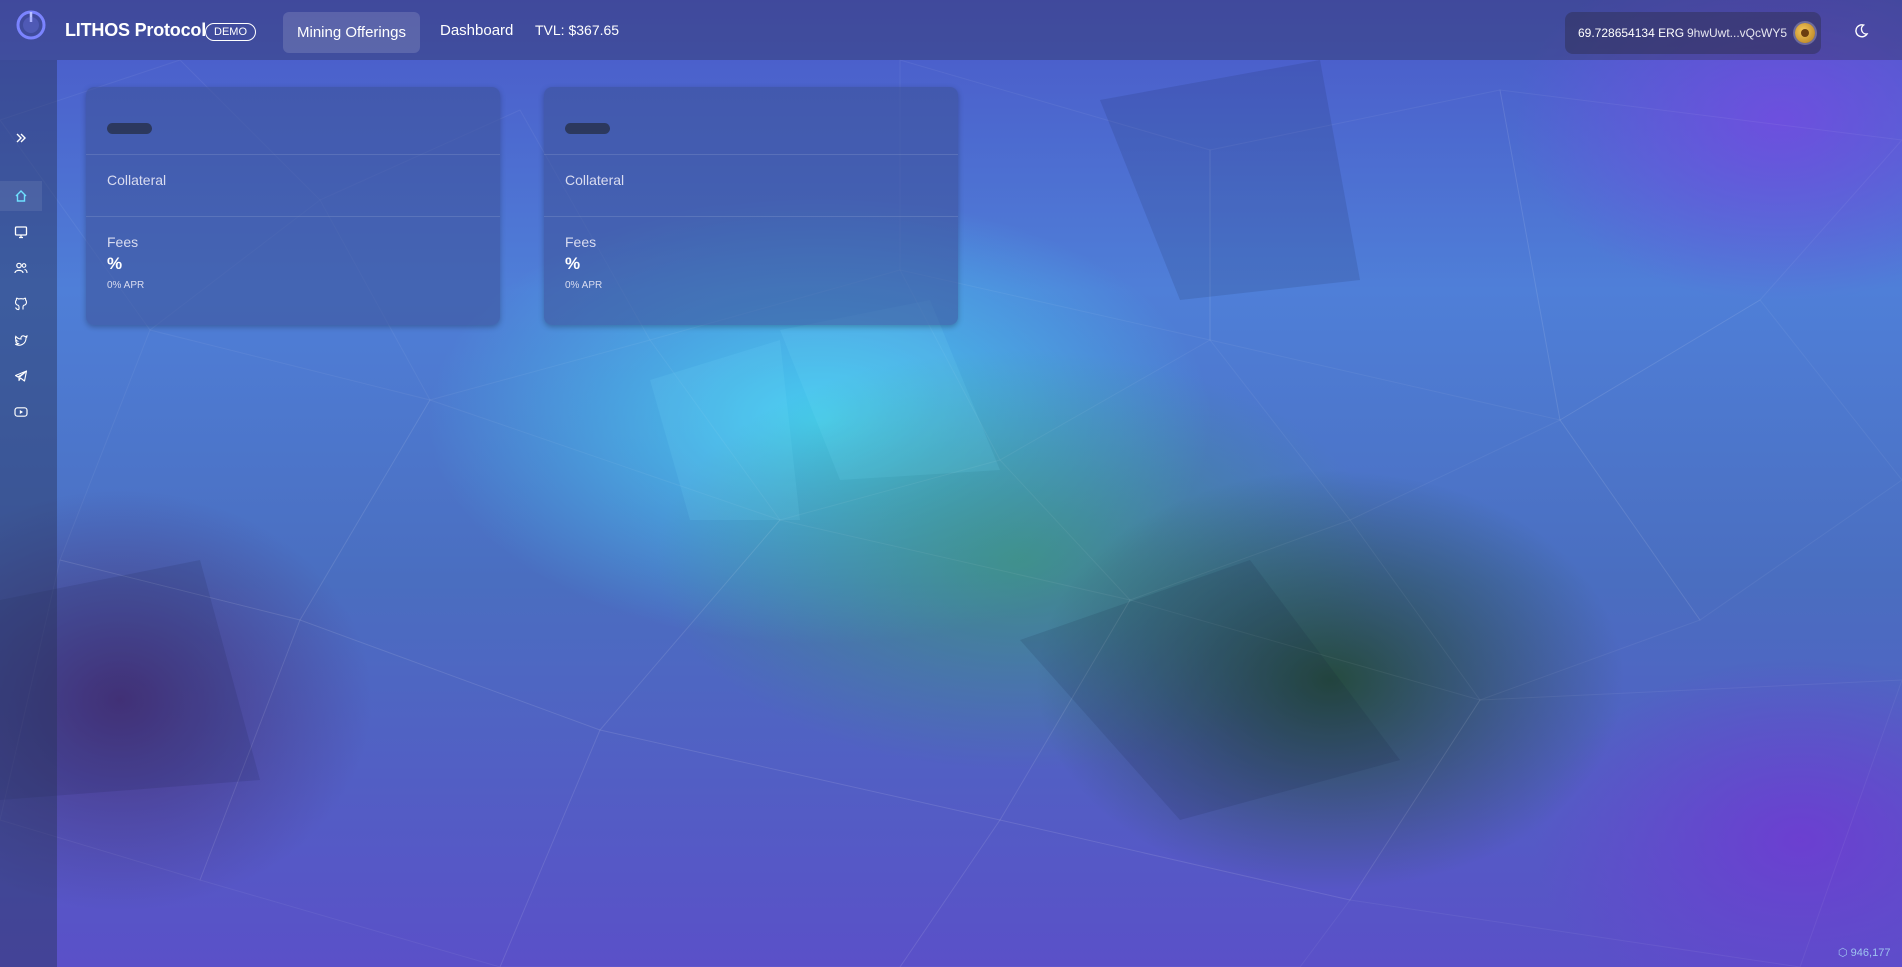 This screenshot has width=1902, height=967. Describe the element at coordinates (1805, 33) in the screenshot. I see `wallet-coin-icon` at that location.